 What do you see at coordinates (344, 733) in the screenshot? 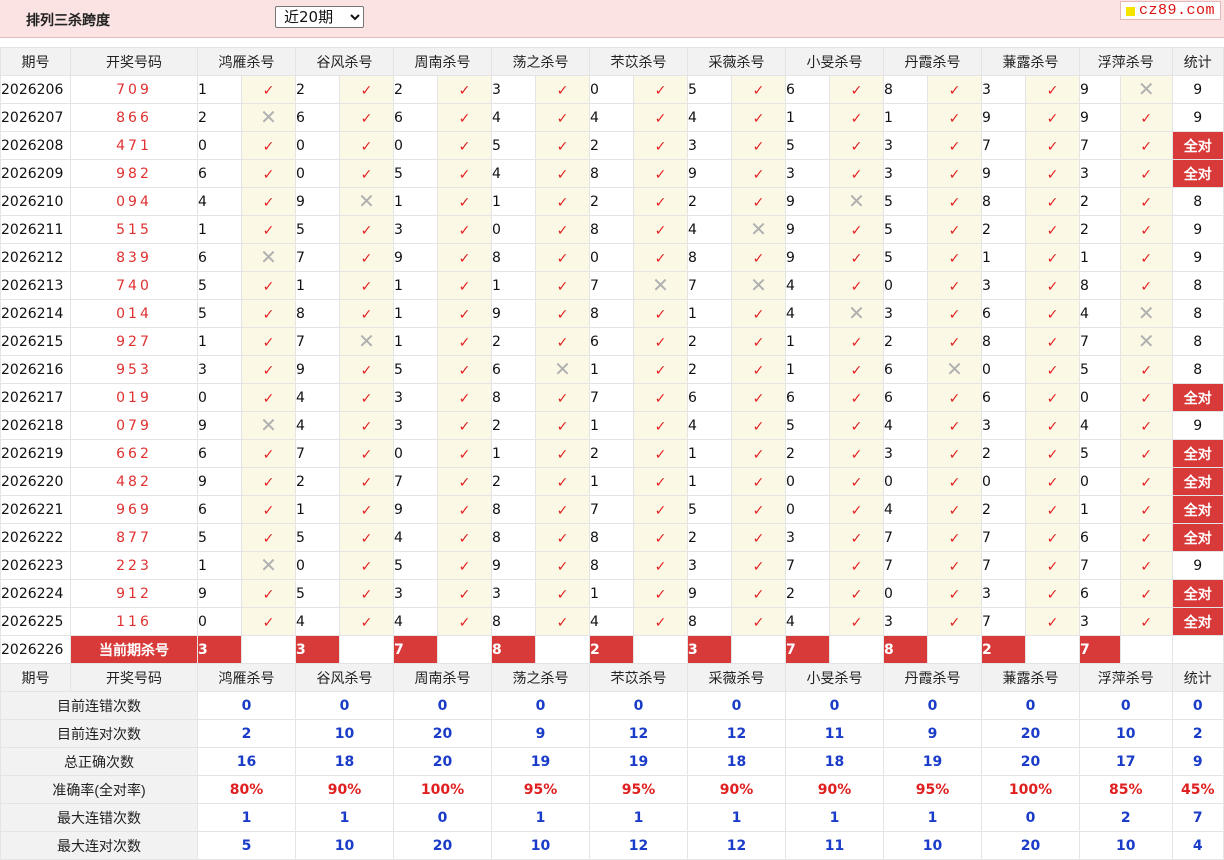
I see `summary-value: 10` at bounding box center [344, 733].